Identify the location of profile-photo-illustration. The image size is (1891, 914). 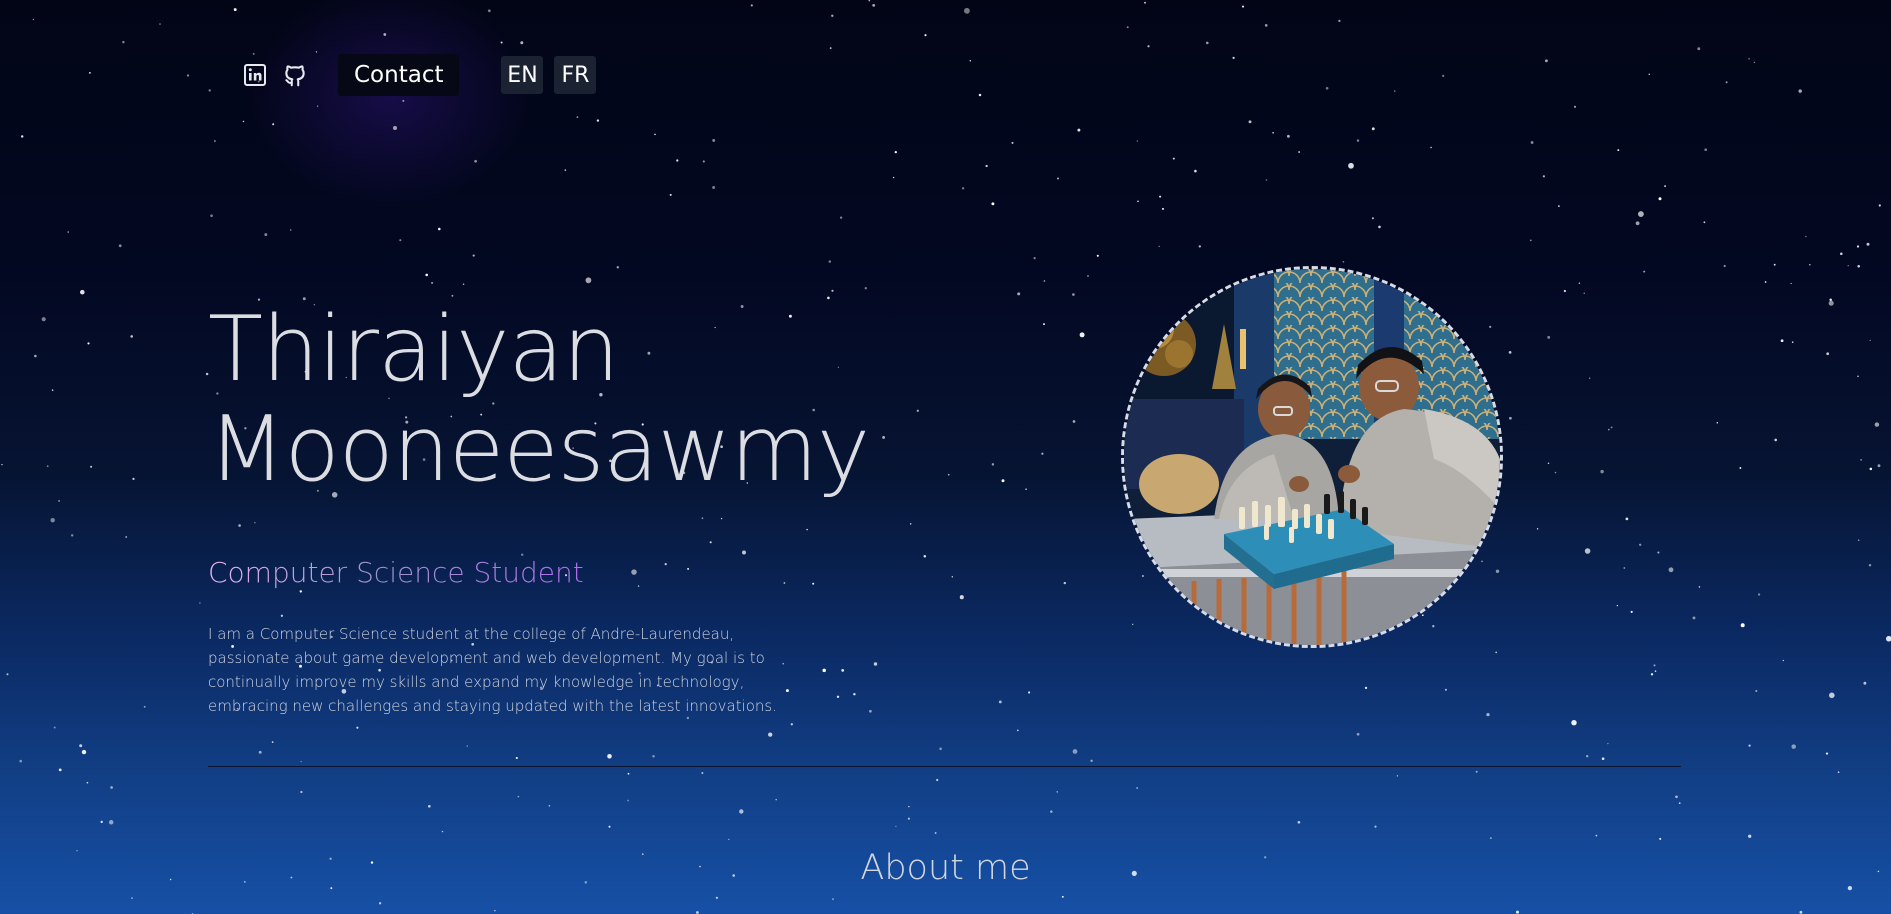
(1312, 457).